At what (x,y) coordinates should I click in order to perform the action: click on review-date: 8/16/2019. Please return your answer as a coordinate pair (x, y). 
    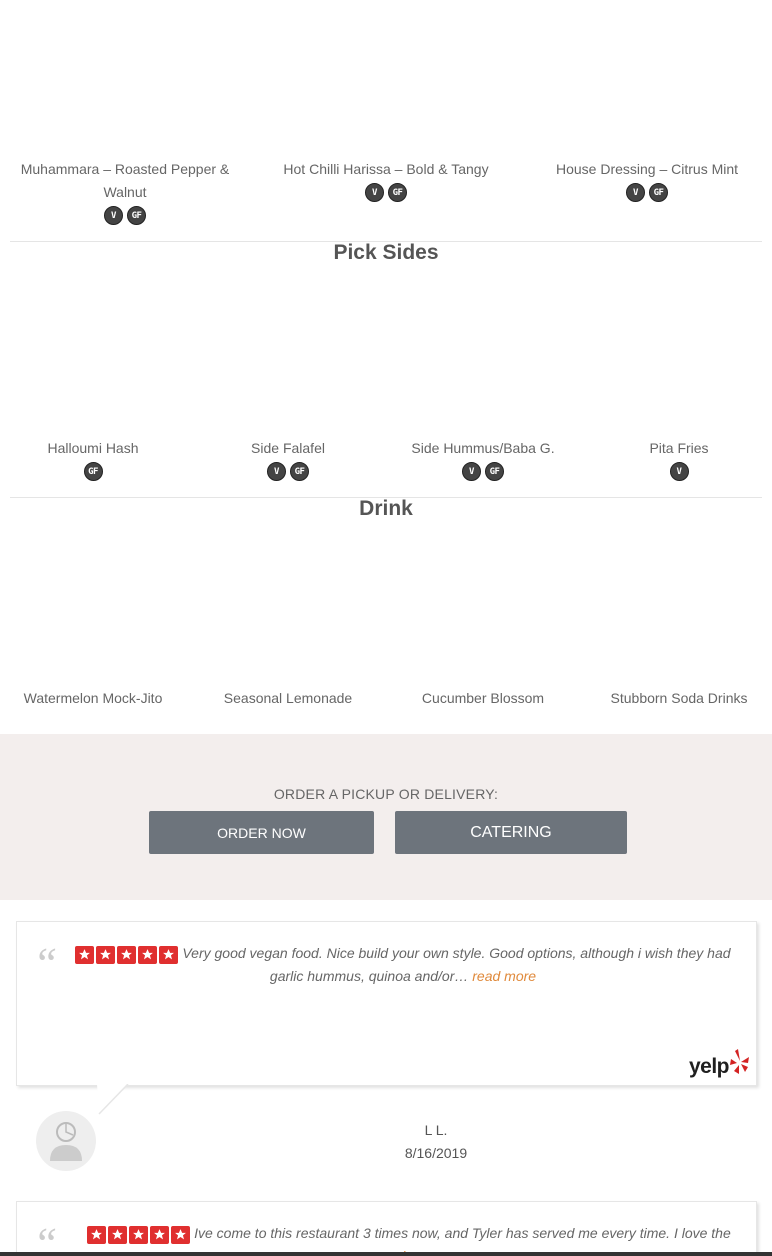
    Looking at the image, I should click on (436, 1153).